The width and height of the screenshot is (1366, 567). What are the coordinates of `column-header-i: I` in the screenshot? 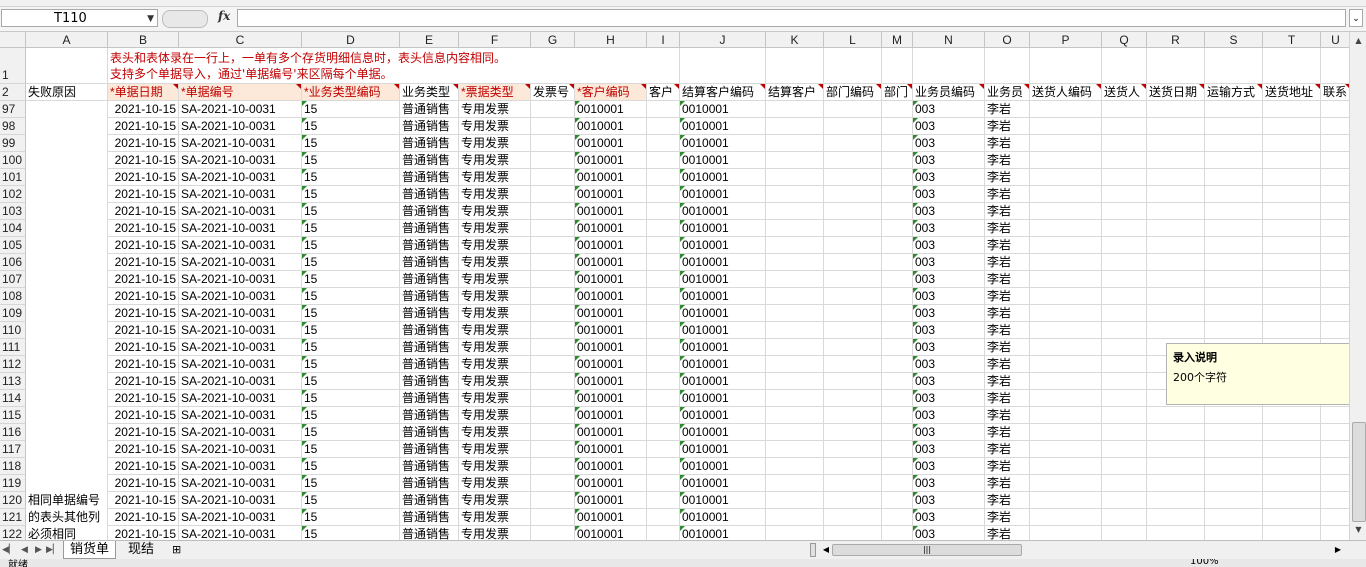 It's located at (663, 40).